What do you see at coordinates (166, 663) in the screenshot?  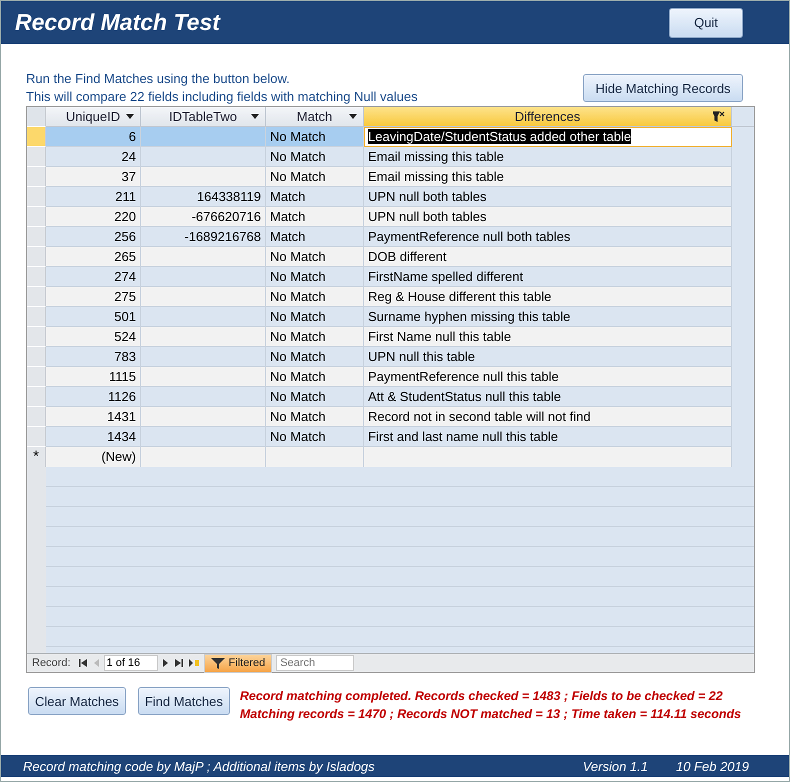 I see `next-record-icon` at bounding box center [166, 663].